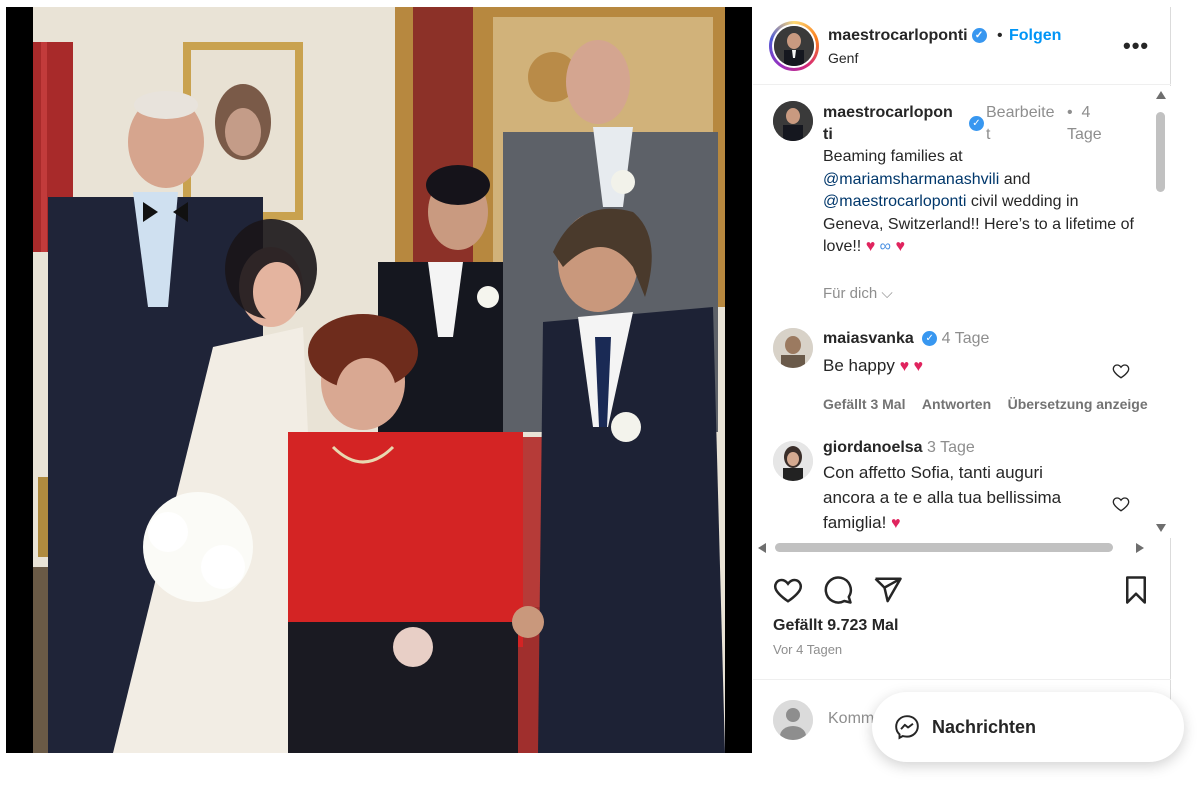  What do you see at coordinates (1161, 528) in the screenshot?
I see `scroll-down-arrow-icon` at bounding box center [1161, 528].